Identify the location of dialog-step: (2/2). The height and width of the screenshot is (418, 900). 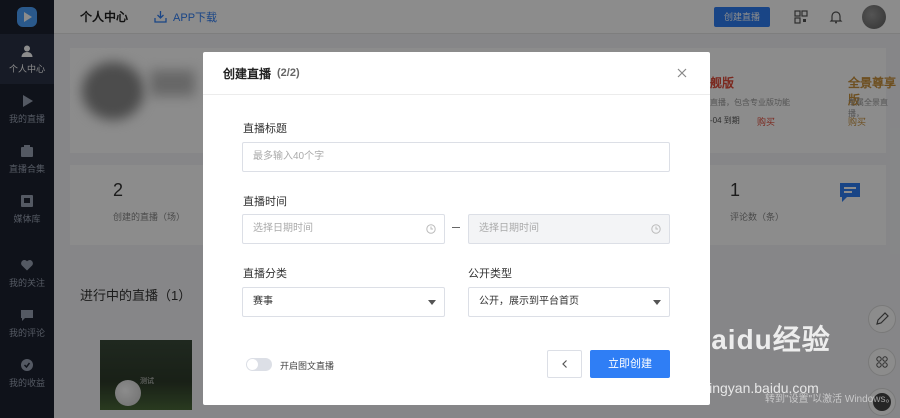
(288, 73).